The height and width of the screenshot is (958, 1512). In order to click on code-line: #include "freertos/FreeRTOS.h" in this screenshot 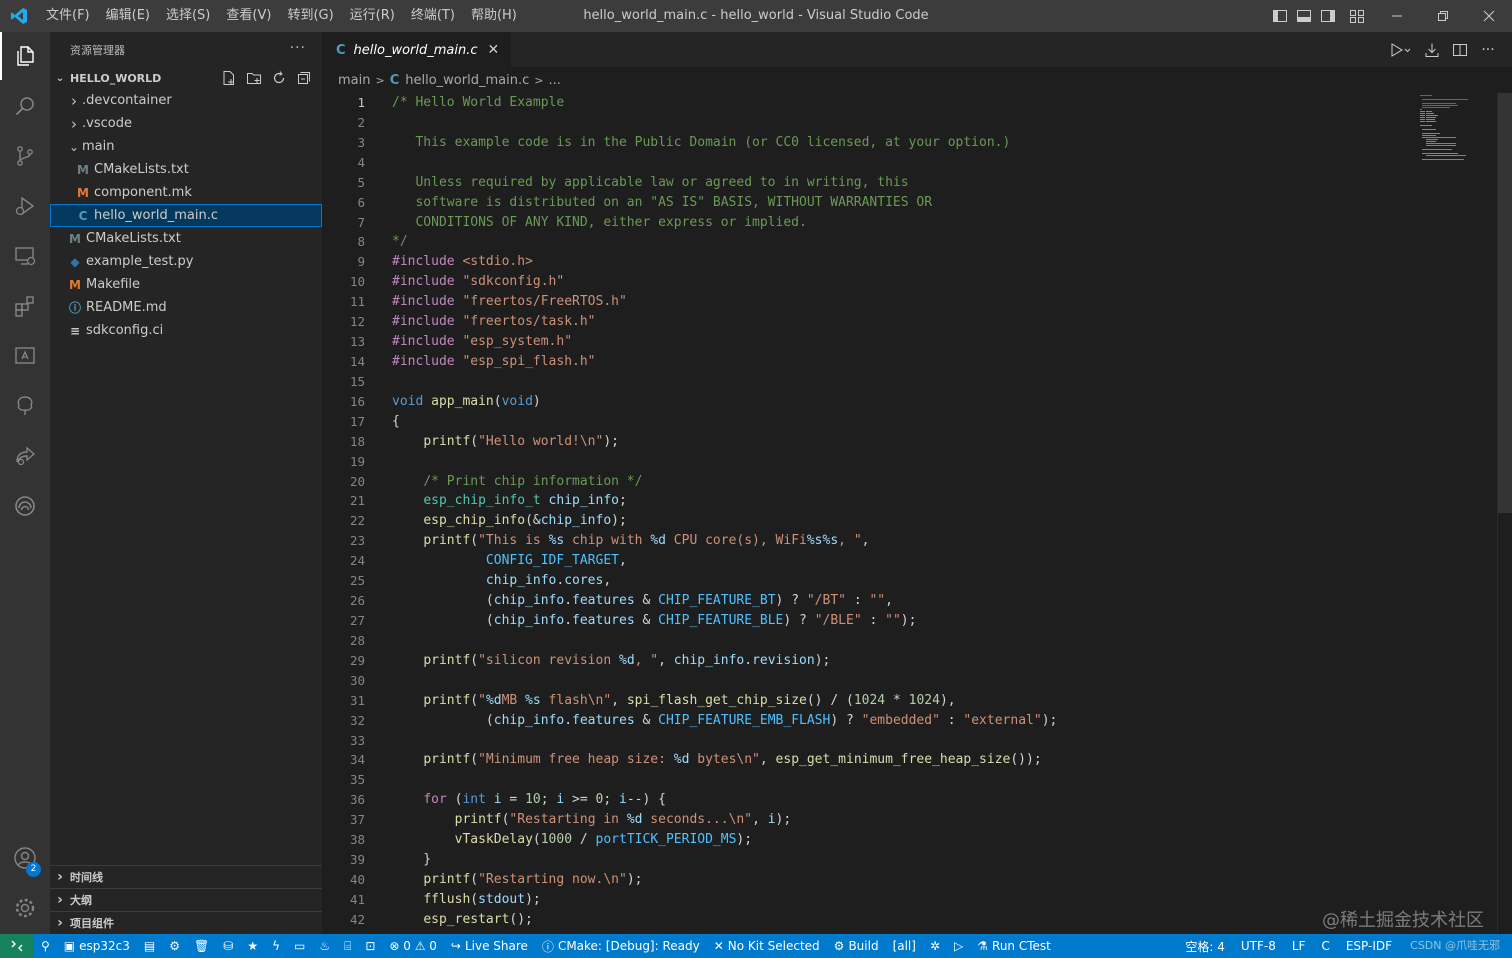, I will do `click(724, 302)`.